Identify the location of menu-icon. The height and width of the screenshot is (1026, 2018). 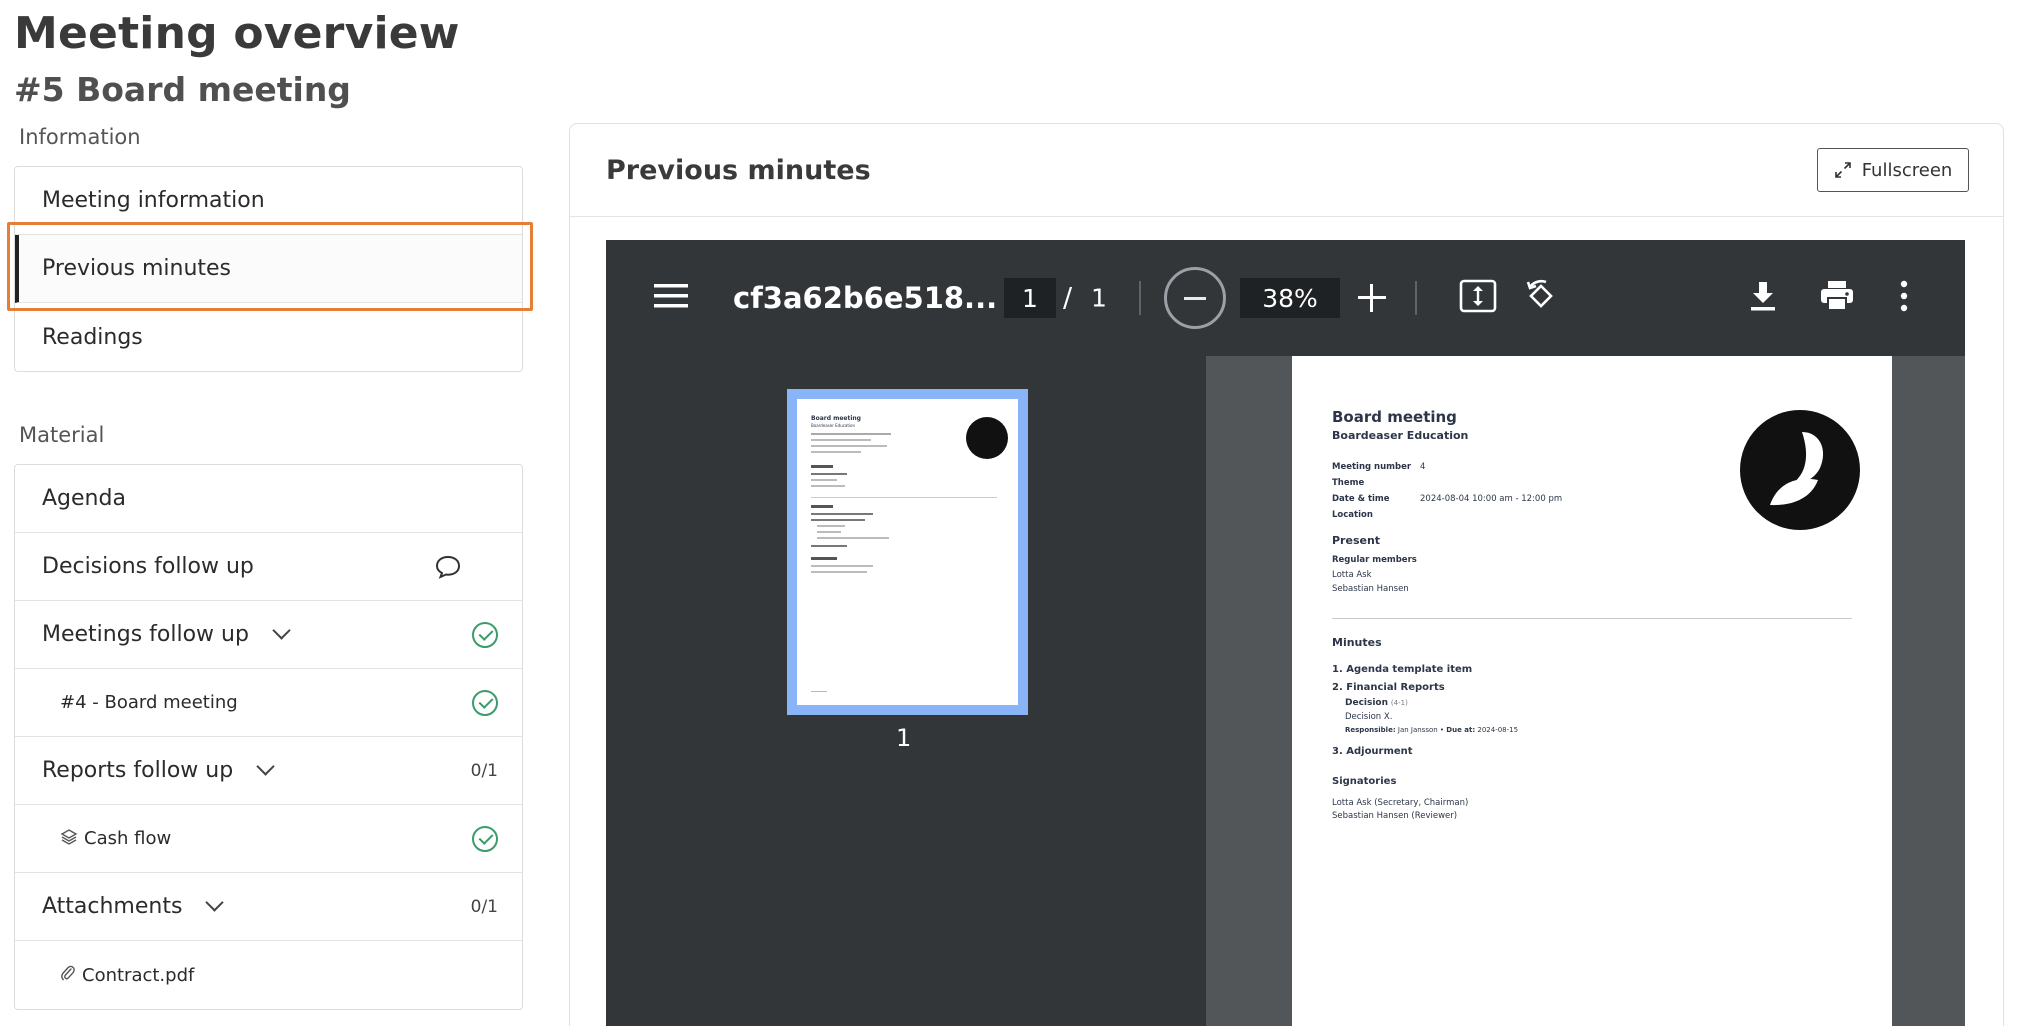
(671, 298).